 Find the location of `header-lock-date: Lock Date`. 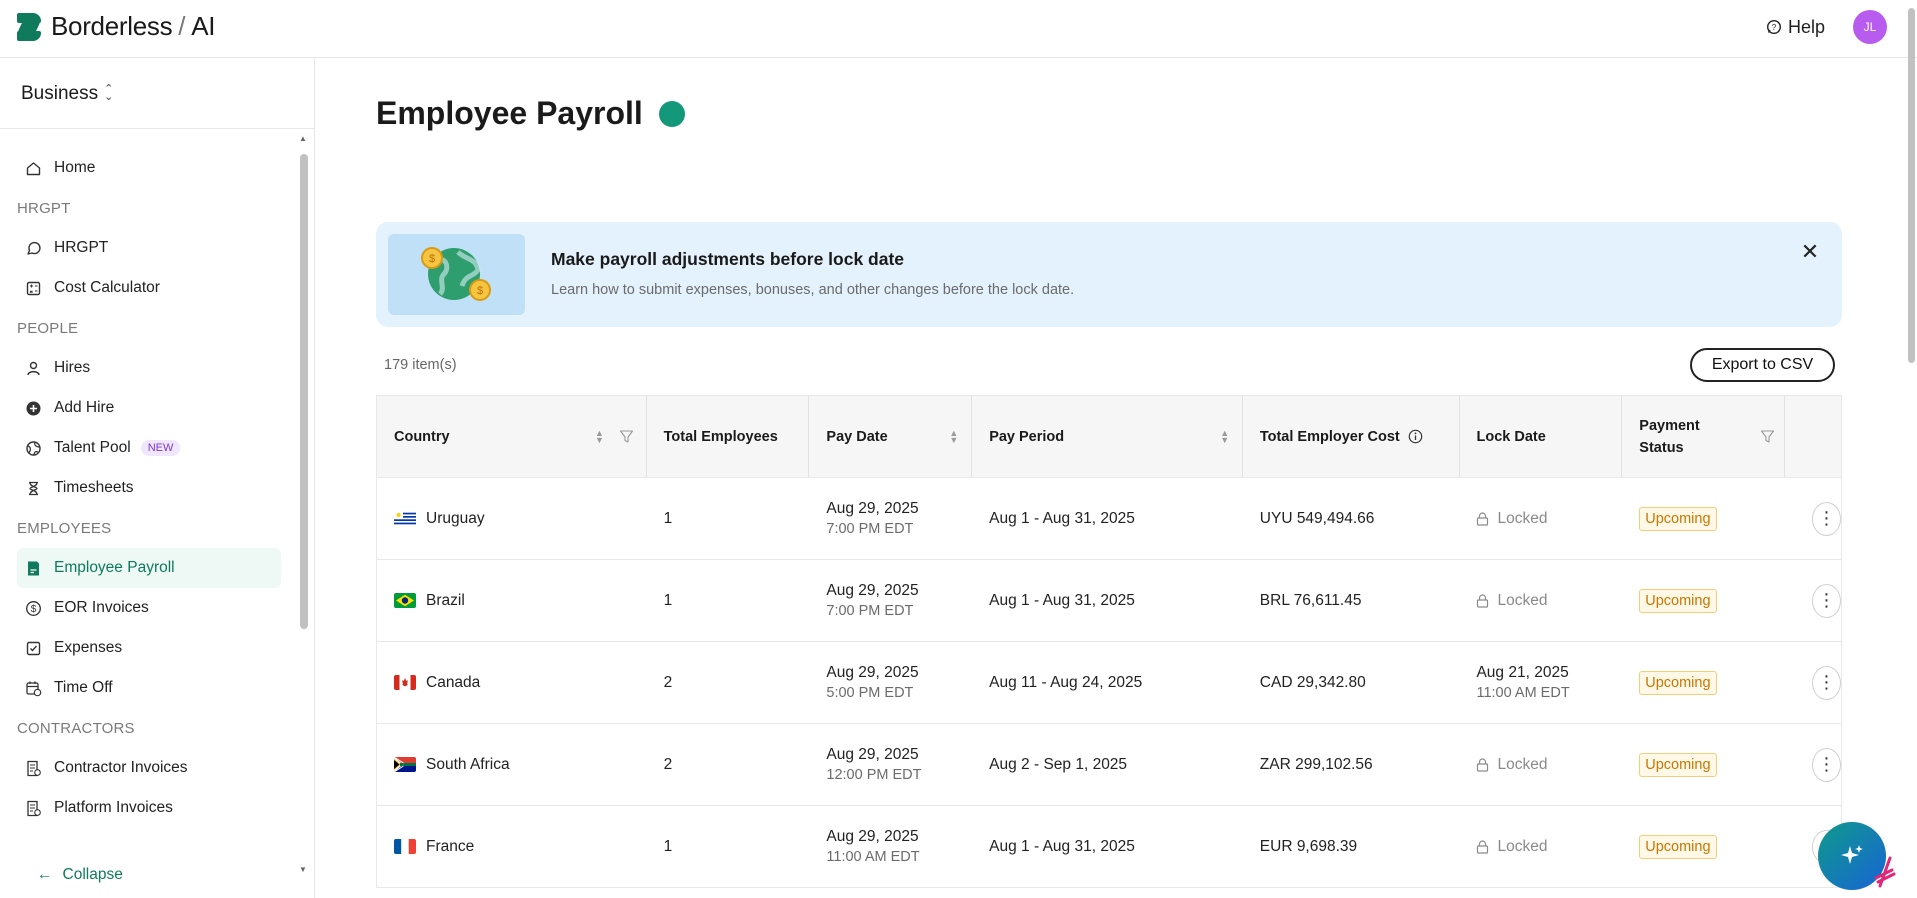

header-lock-date: Lock Date is located at coordinates (1541, 436).